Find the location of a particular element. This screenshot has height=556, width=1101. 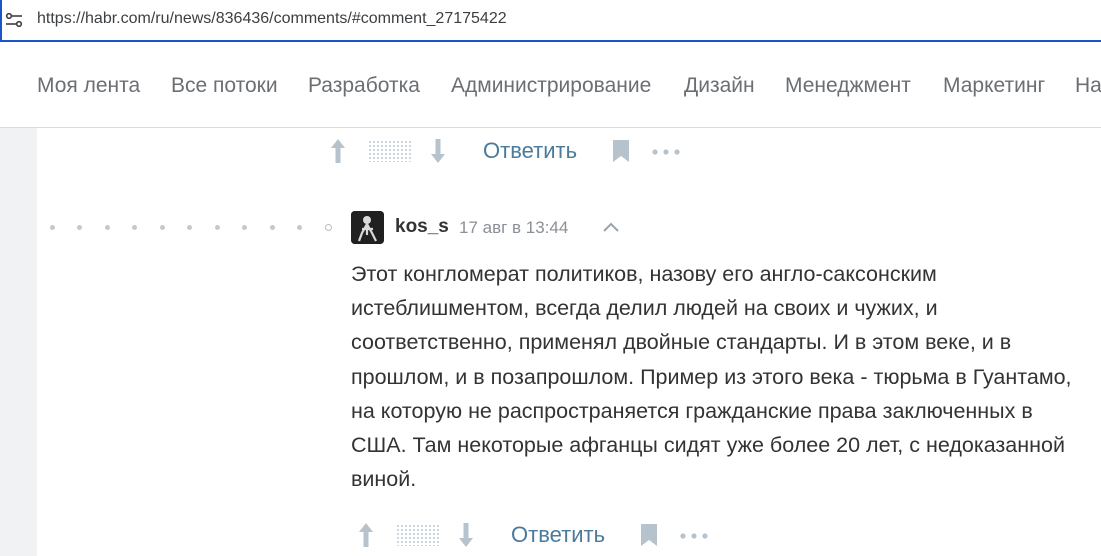

comment-author: kos_s is located at coordinates (422, 227).